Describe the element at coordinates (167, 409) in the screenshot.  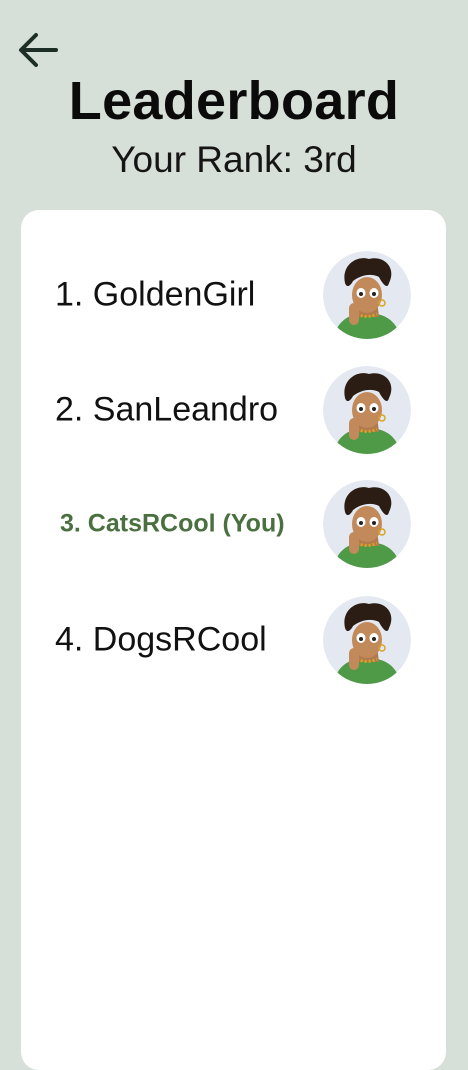
I see `leaderboard-entry-label: 2. SanLeandro` at that location.